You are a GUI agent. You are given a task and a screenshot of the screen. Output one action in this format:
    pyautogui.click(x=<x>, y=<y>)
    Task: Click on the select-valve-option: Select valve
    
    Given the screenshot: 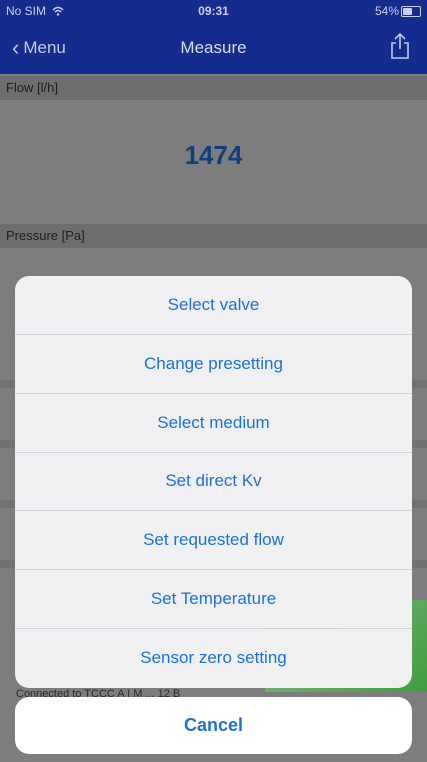 What is the action you would take?
    pyautogui.click(x=213, y=305)
    